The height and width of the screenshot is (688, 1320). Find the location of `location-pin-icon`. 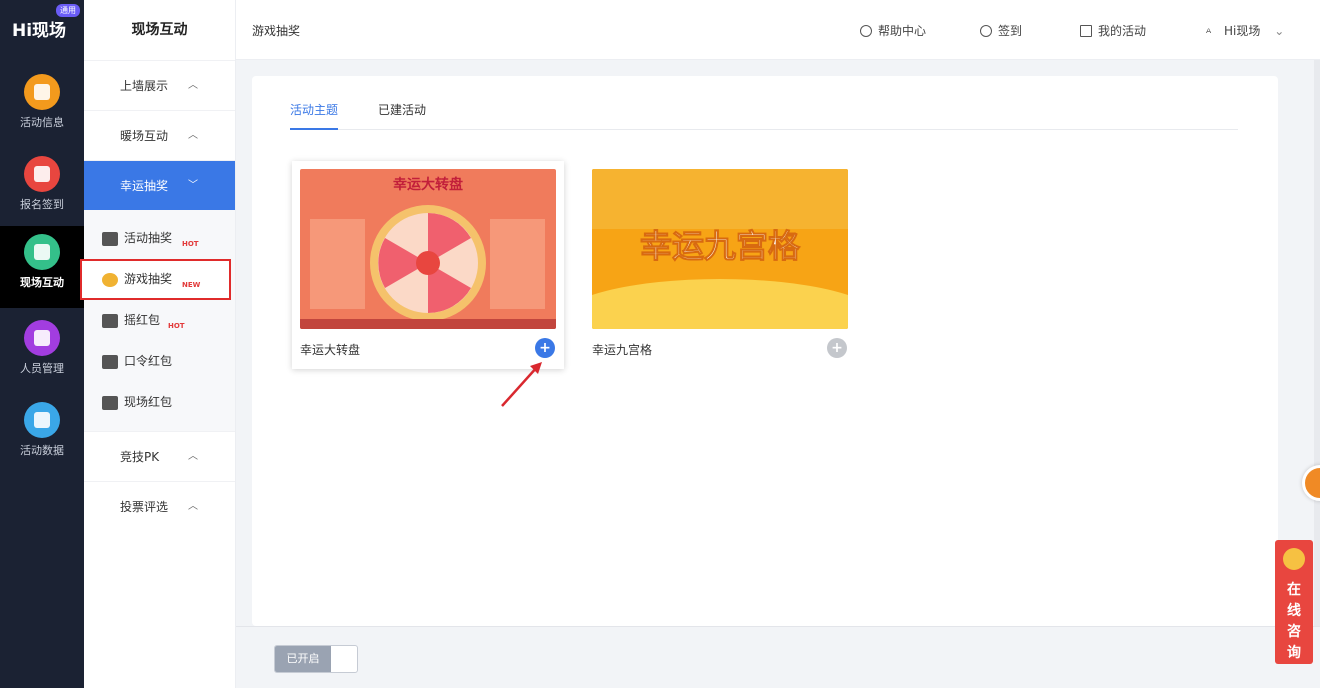

location-pin-icon is located at coordinates (986, 31).